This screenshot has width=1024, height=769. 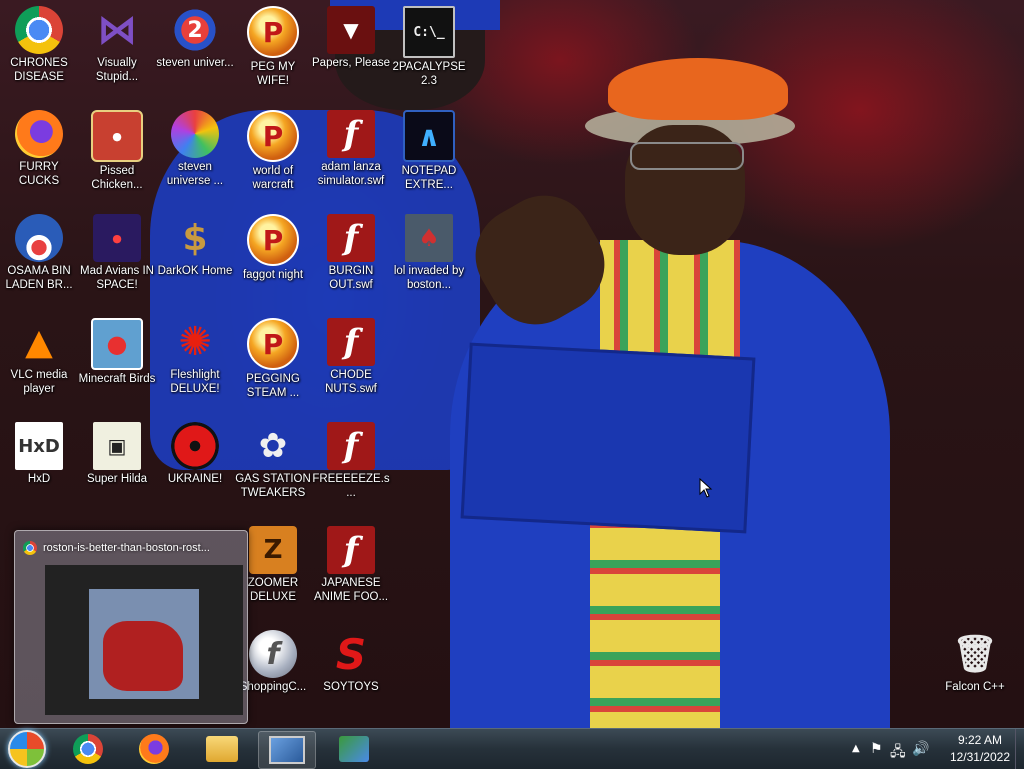 What do you see at coordinates (351, 63) in the screenshot?
I see `icon-label: Papers, Please` at bounding box center [351, 63].